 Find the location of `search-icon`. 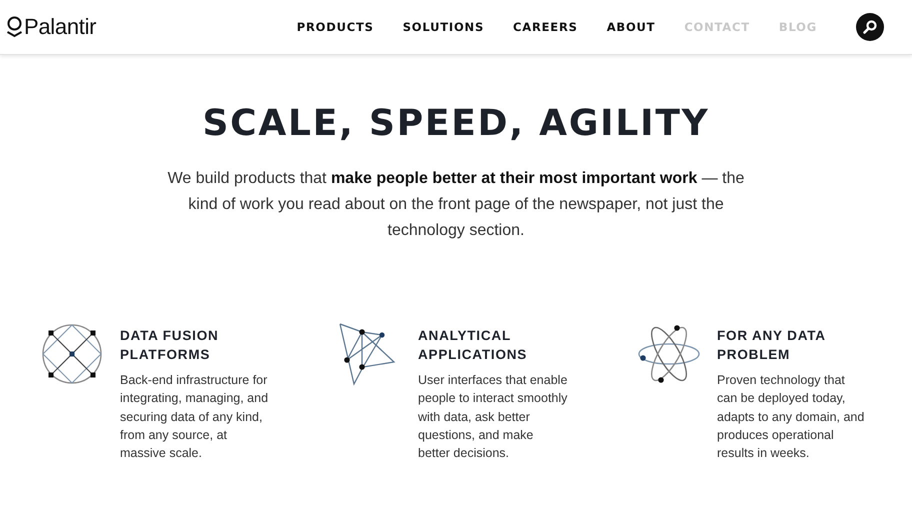

search-icon is located at coordinates (870, 27).